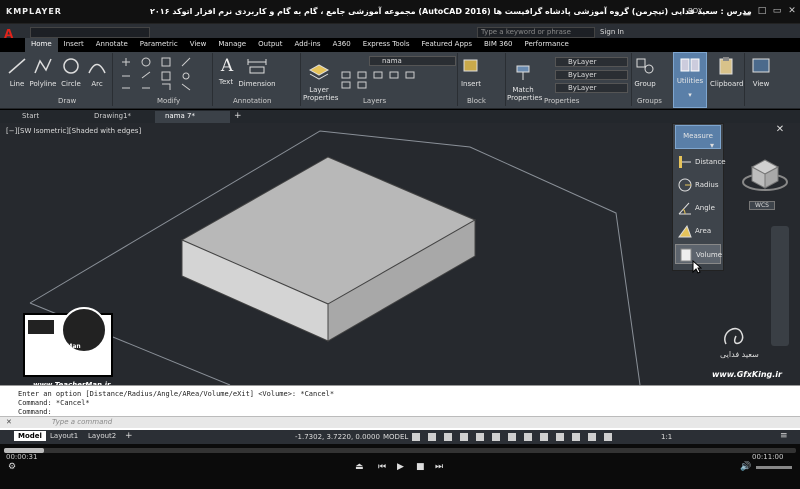  Describe the element at coordinates (546, 45) in the screenshot. I see `tab-performance: Performance` at that location.